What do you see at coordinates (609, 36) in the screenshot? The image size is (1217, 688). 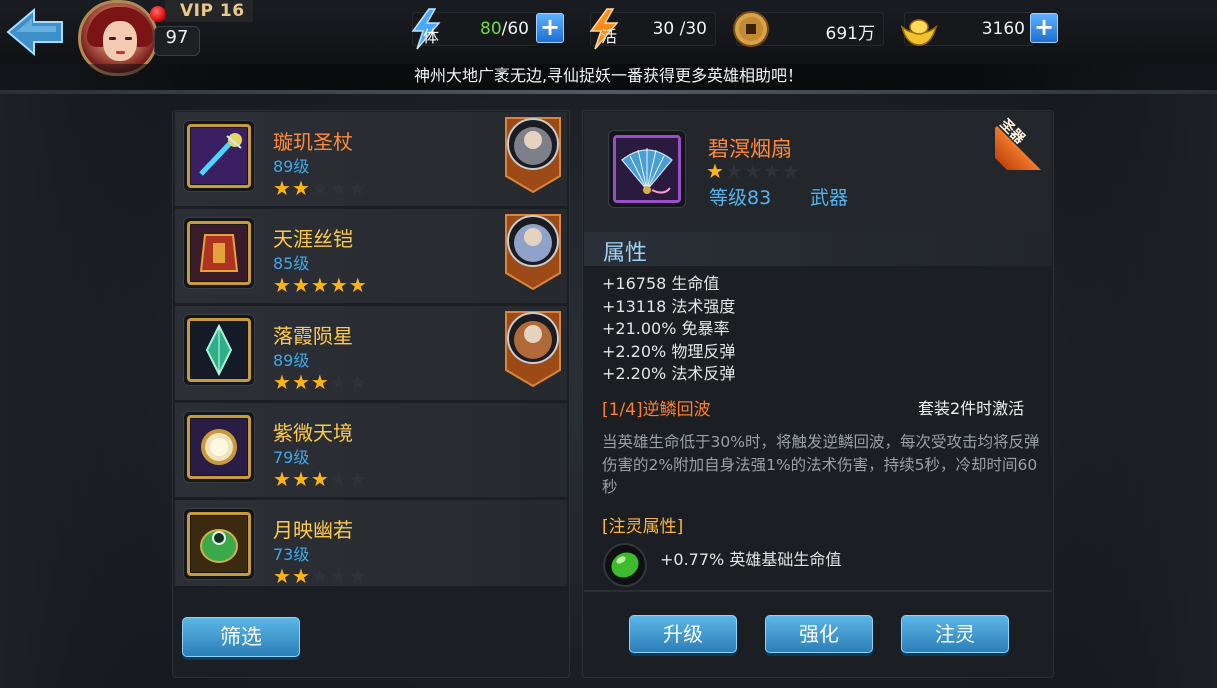 I see `vitality-label: 活` at bounding box center [609, 36].